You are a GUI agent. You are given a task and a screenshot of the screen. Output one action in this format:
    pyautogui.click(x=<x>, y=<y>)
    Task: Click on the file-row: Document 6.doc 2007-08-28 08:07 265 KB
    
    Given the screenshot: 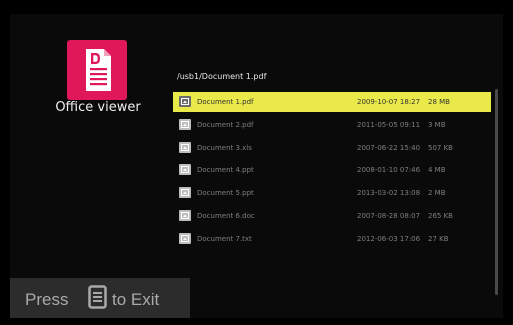 What is the action you would take?
    pyautogui.click(x=332, y=216)
    